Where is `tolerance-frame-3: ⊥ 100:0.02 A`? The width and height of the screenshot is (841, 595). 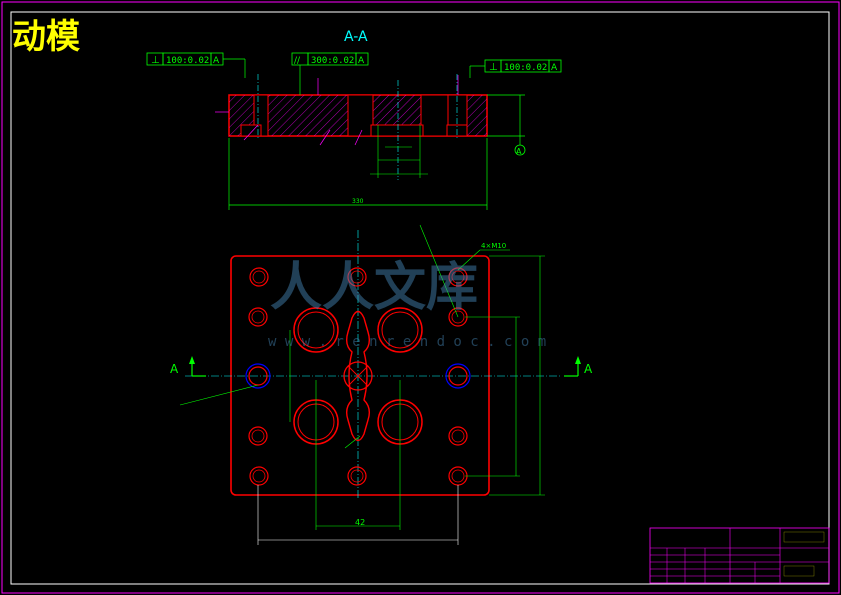 tolerance-frame-3: ⊥ 100:0.02 A is located at coordinates (515, 68).